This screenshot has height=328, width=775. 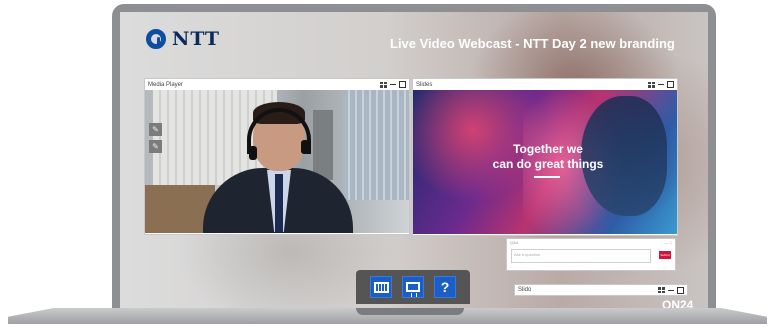 I want to click on laptop-base-notch, so click(x=410, y=311).